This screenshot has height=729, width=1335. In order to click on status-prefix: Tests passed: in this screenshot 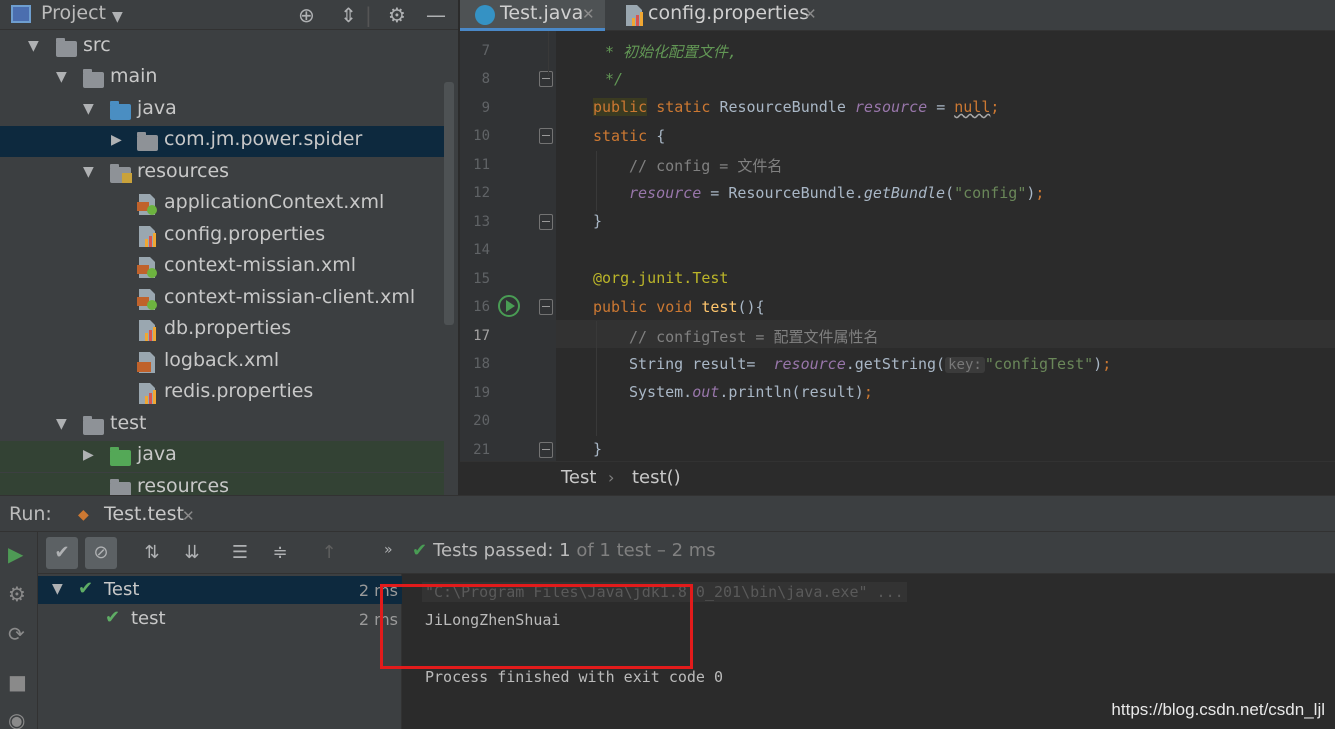, I will do `click(493, 550)`.